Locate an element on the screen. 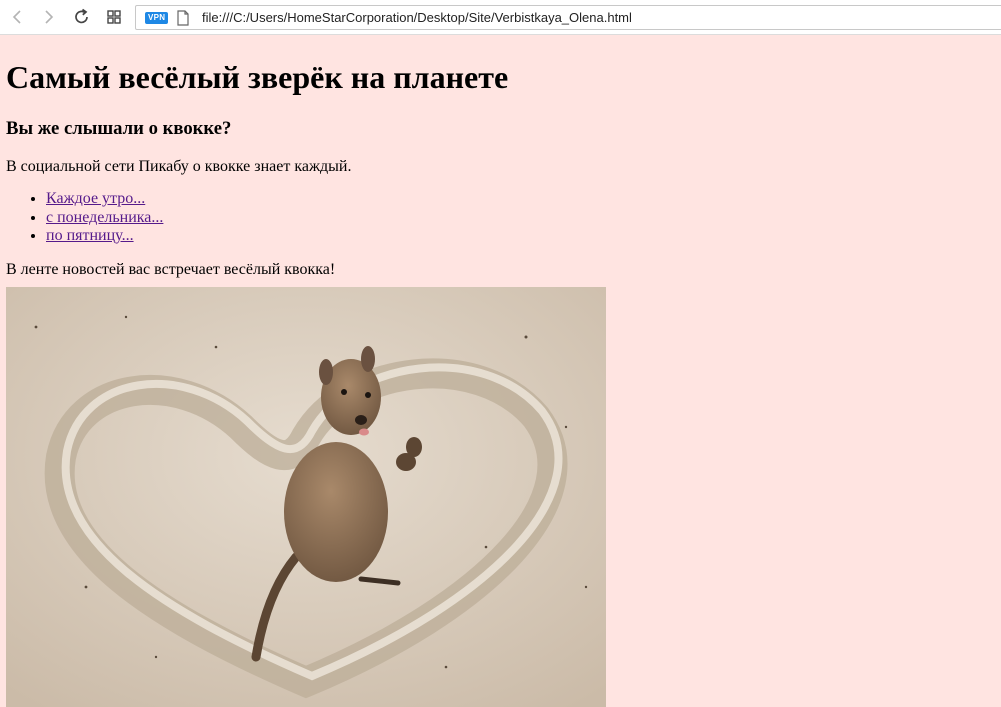 This screenshot has height=707, width=1001. forward-arrow-icon is located at coordinates (49, 17).